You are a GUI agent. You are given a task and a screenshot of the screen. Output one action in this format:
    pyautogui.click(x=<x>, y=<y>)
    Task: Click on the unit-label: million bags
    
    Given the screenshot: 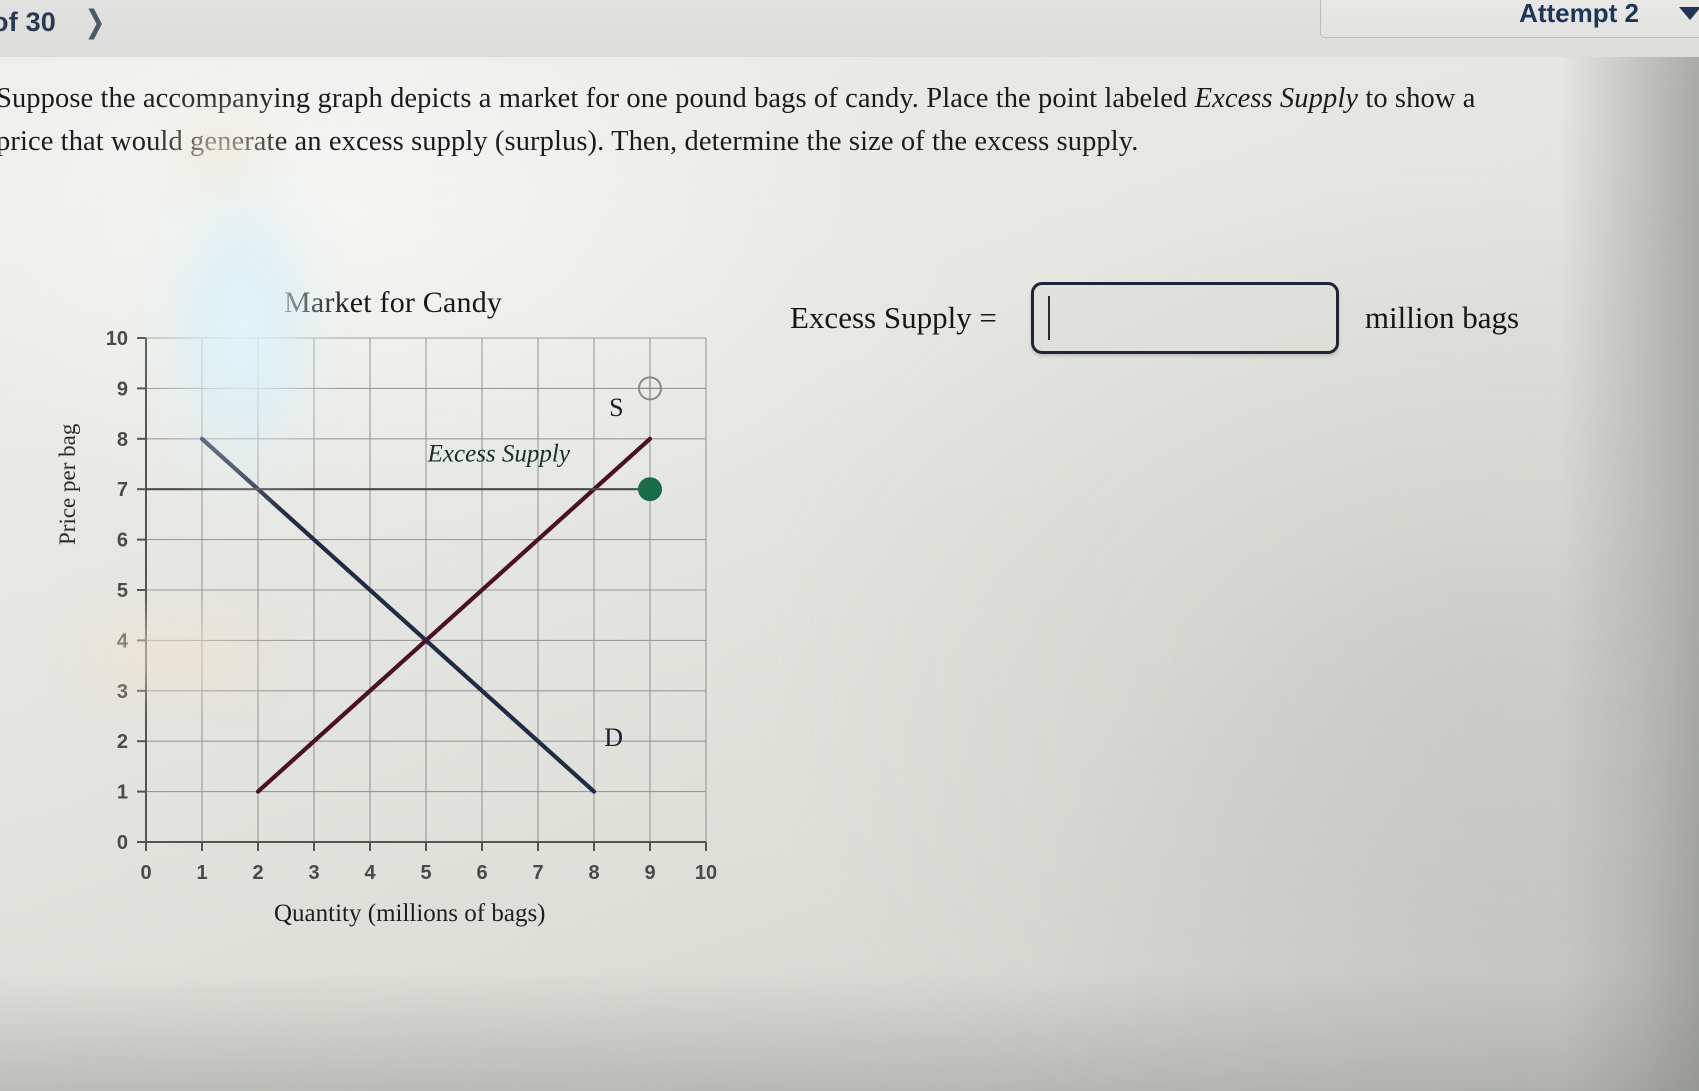 What is the action you would take?
    pyautogui.click(x=1442, y=317)
    